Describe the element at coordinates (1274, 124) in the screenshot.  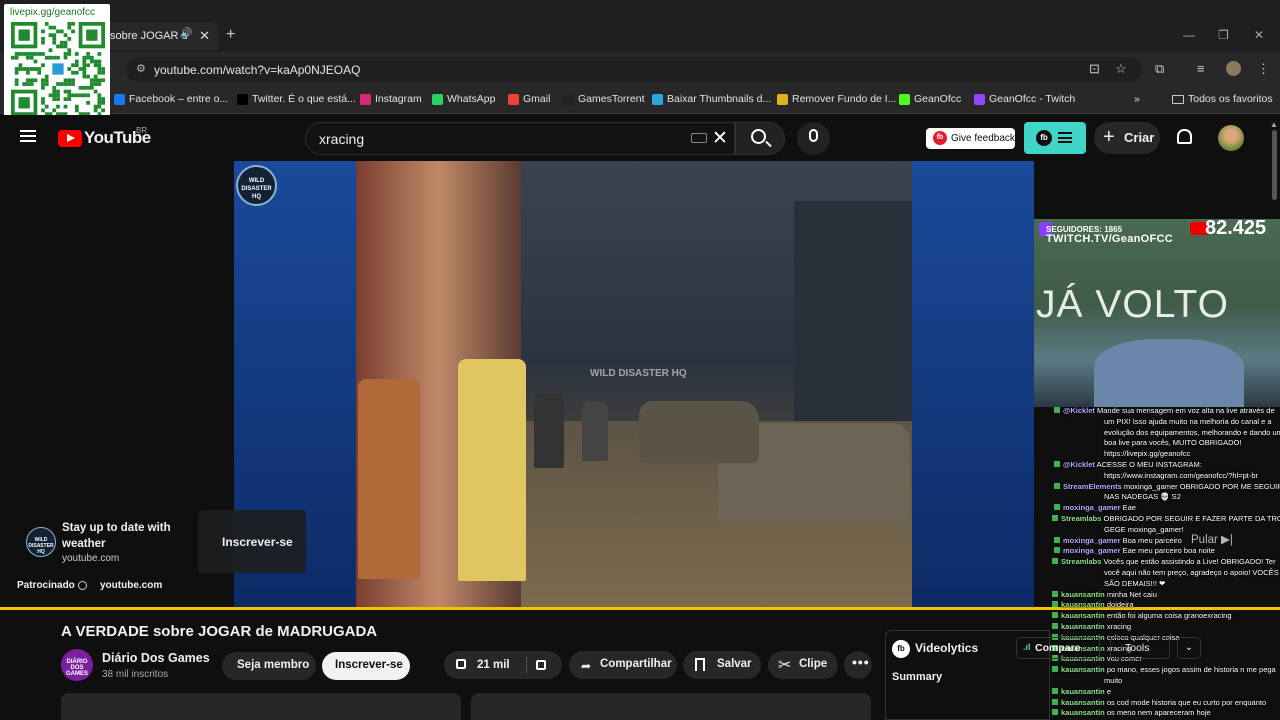
I see `scroll-up-icon: ▲` at that location.